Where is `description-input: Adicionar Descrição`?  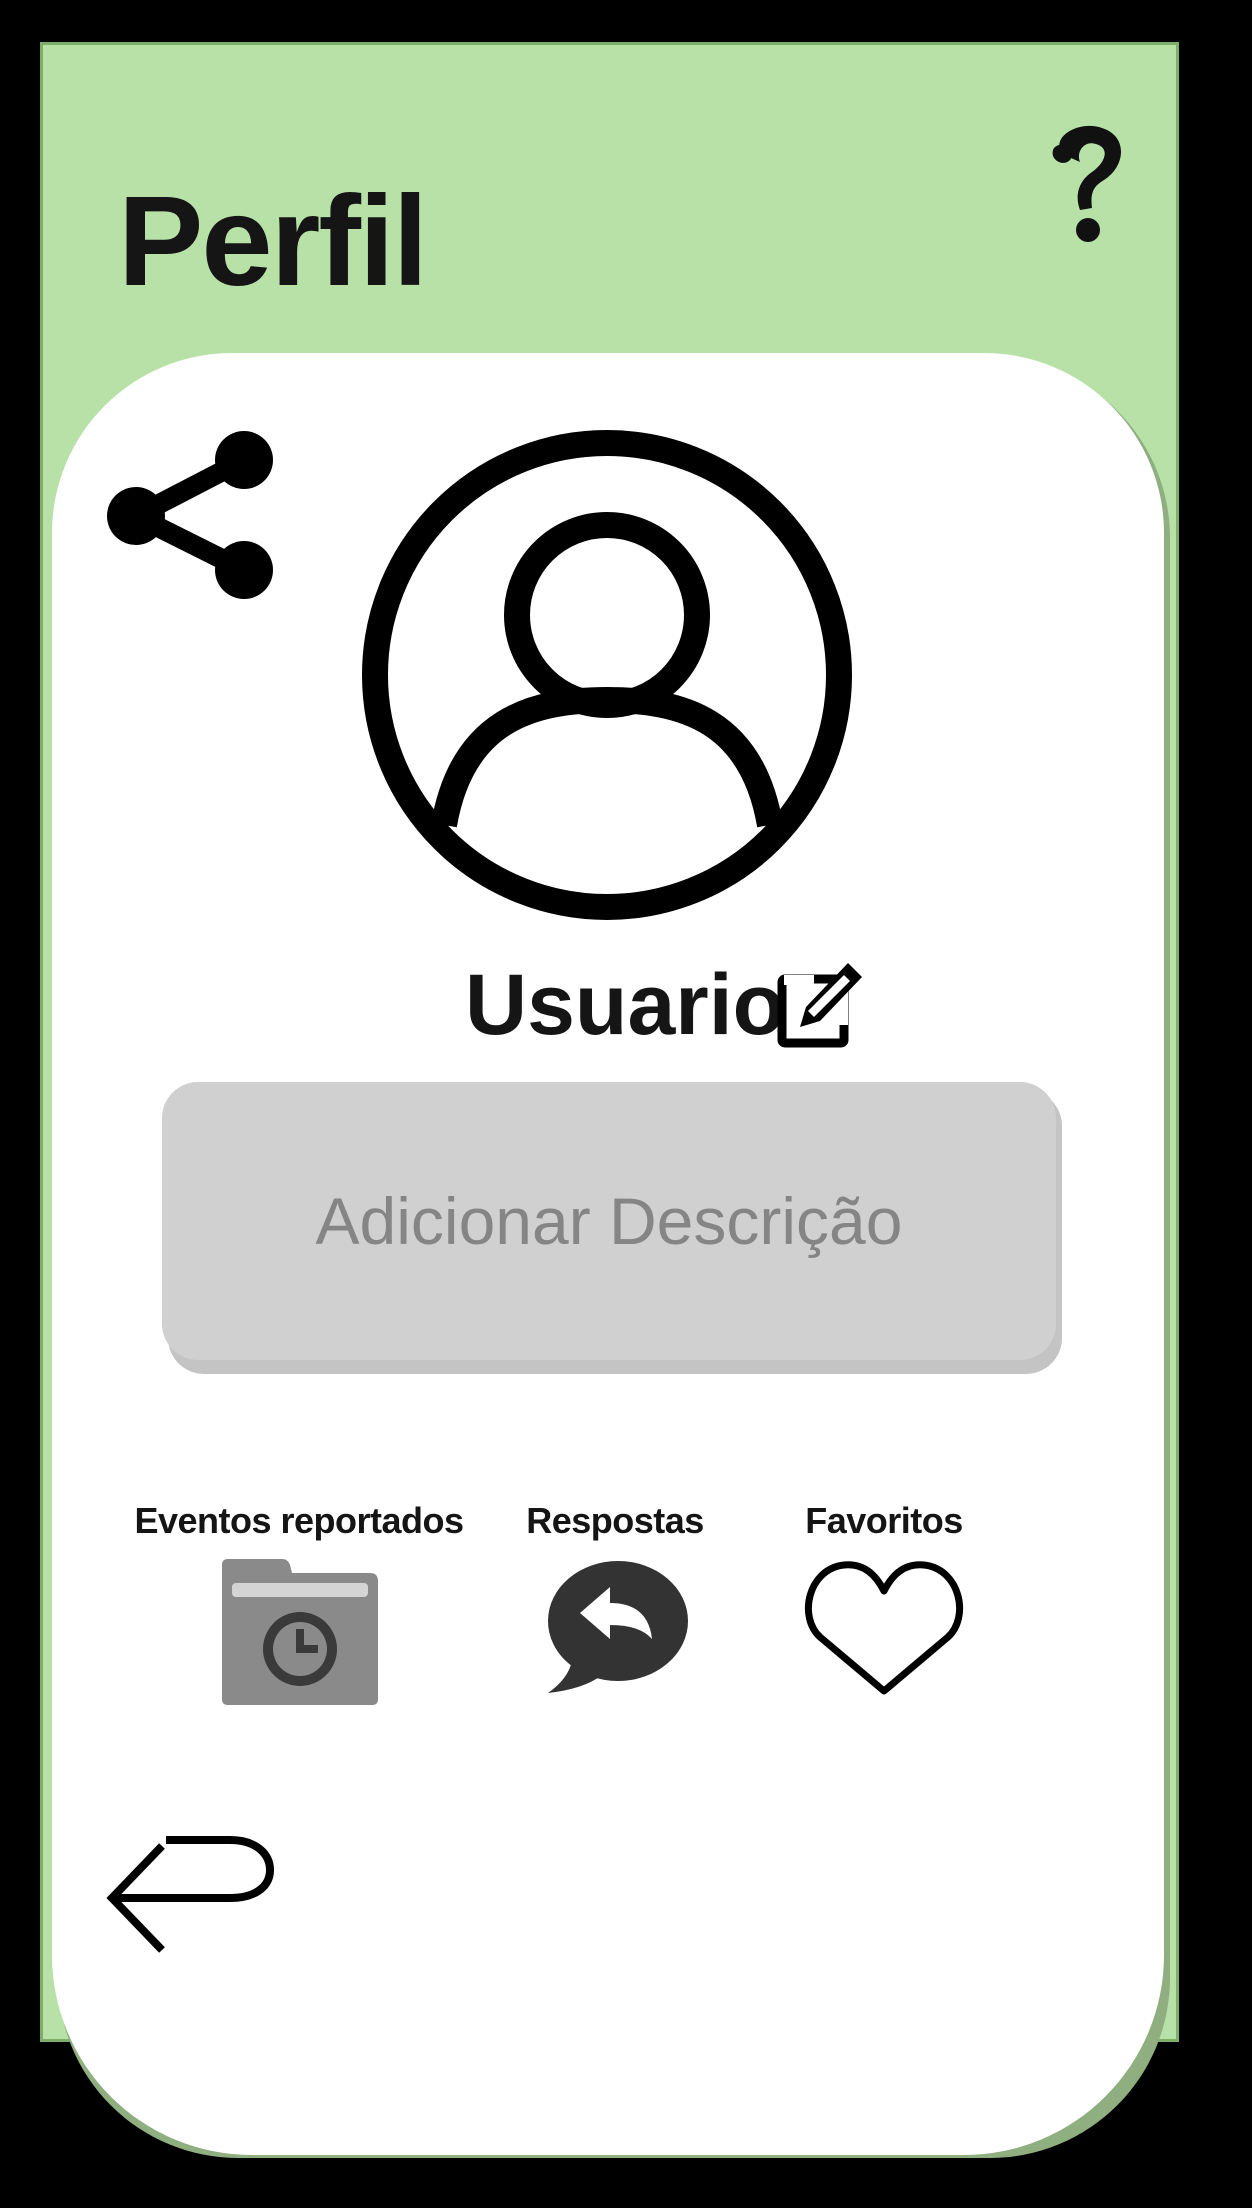
description-input: Adicionar Descrição is located at coordinates (609, 1221).